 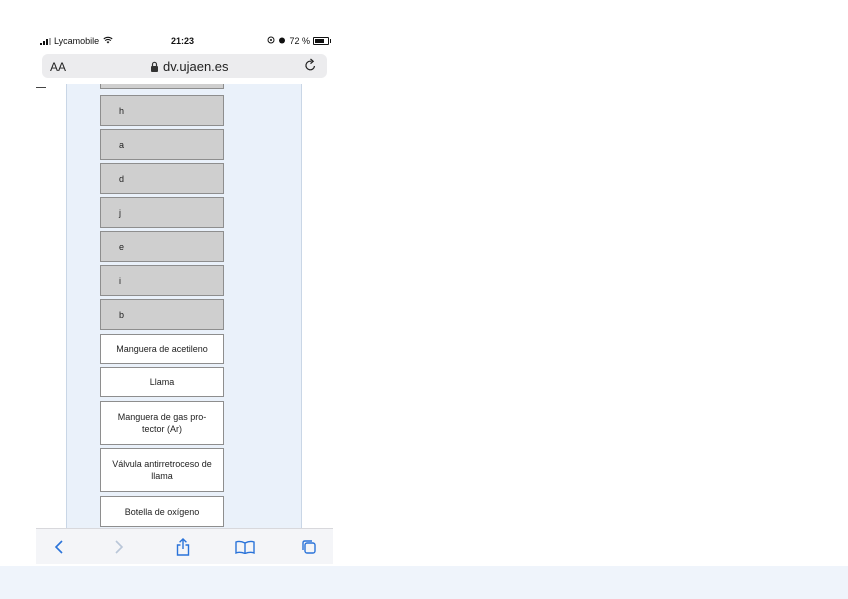 What do you see at coordinates (154, 66) in the screenshot?
I see `lock-icon` at bounding box center [154, 66].